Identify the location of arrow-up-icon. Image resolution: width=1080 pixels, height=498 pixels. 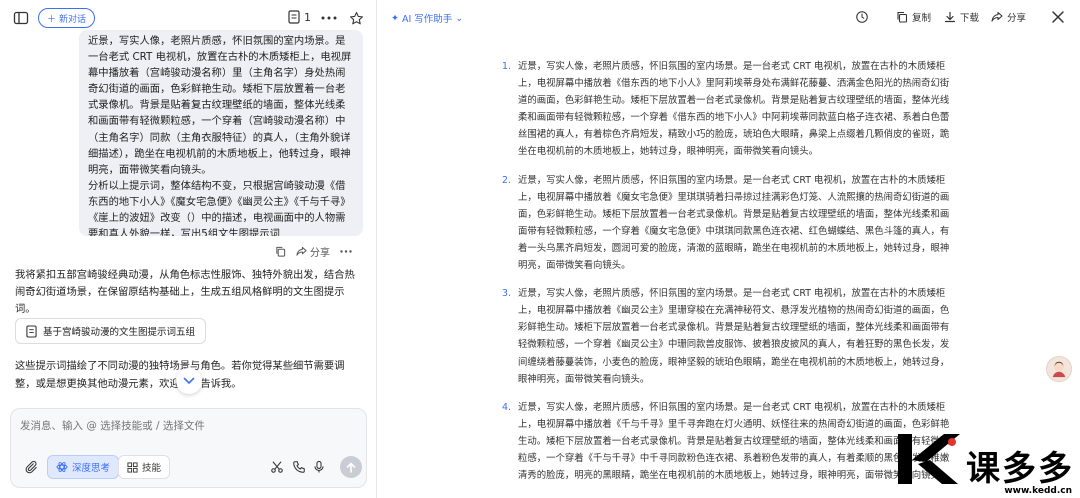
(351, 467).